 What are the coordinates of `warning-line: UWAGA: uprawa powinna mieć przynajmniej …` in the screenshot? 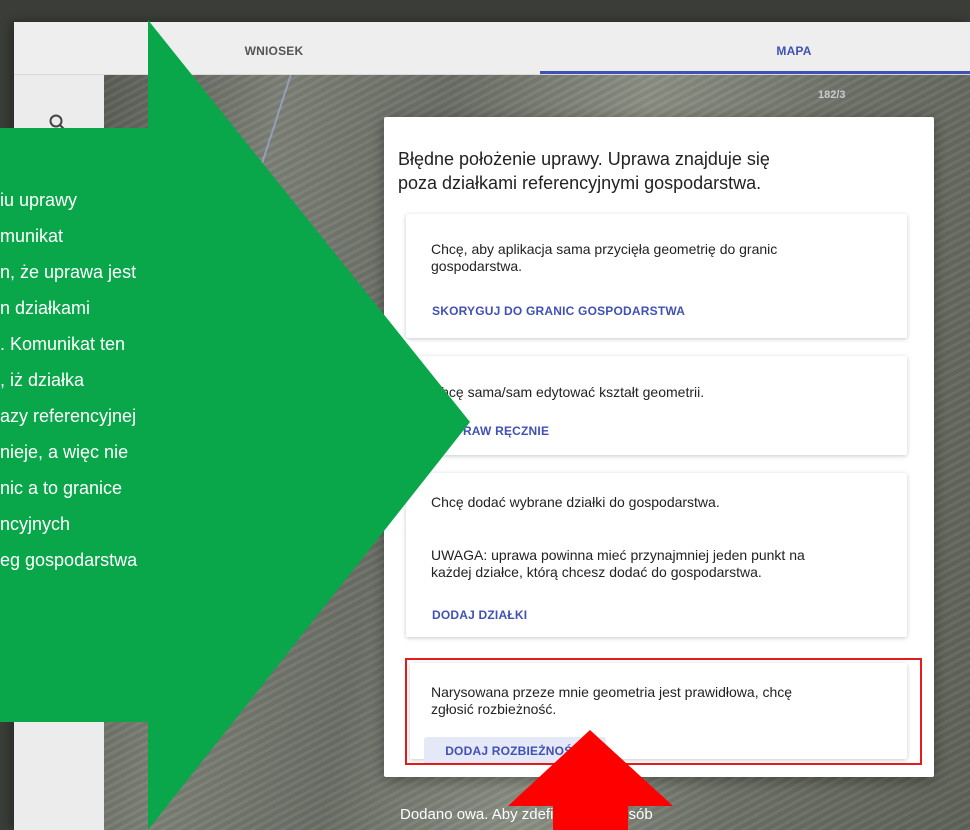 It's located at (618, 555).